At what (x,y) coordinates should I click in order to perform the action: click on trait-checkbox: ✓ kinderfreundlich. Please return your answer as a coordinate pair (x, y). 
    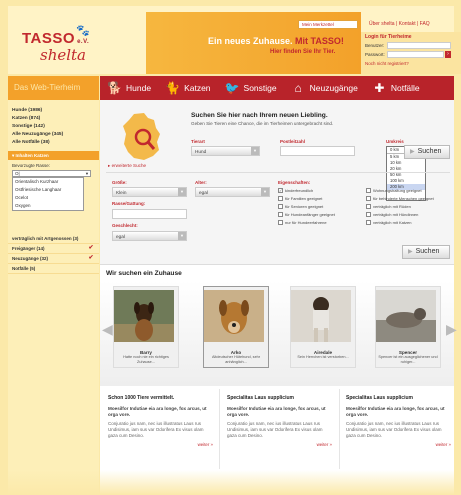
    Looking at the image, I should click on (295, 190).